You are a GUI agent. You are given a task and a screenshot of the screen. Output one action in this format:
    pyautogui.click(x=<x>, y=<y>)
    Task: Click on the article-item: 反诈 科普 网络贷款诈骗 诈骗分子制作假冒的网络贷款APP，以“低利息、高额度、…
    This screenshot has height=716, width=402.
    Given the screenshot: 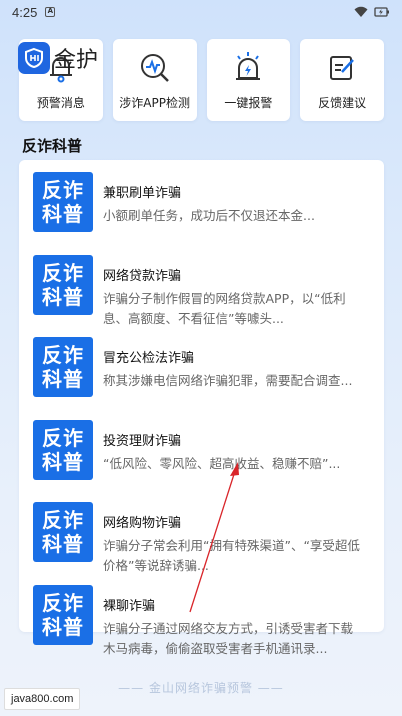 What is the action you would take?
    pyautogui.click(x=201, y=296)
    